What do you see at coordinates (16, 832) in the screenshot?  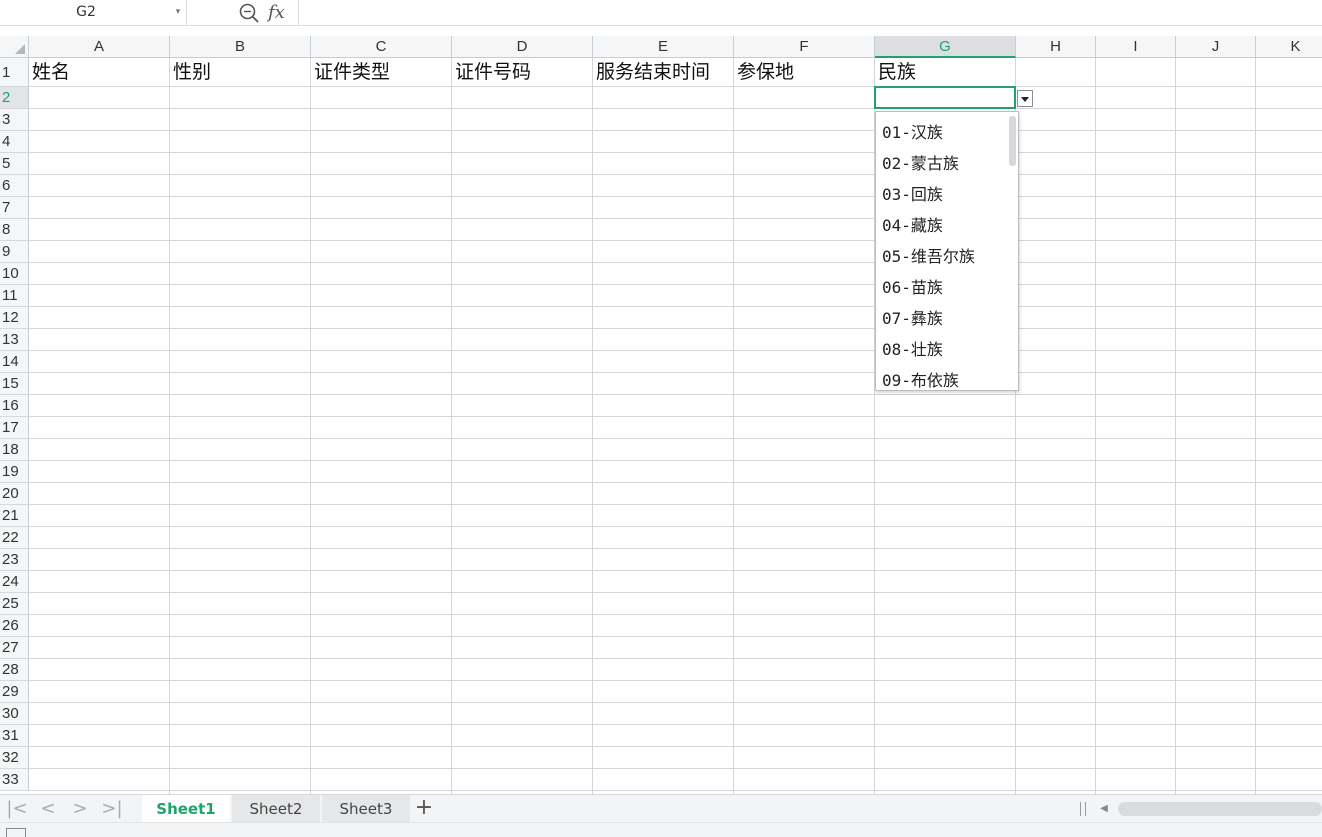 I see `view-mode-icon` at bounding box center [16, 832].